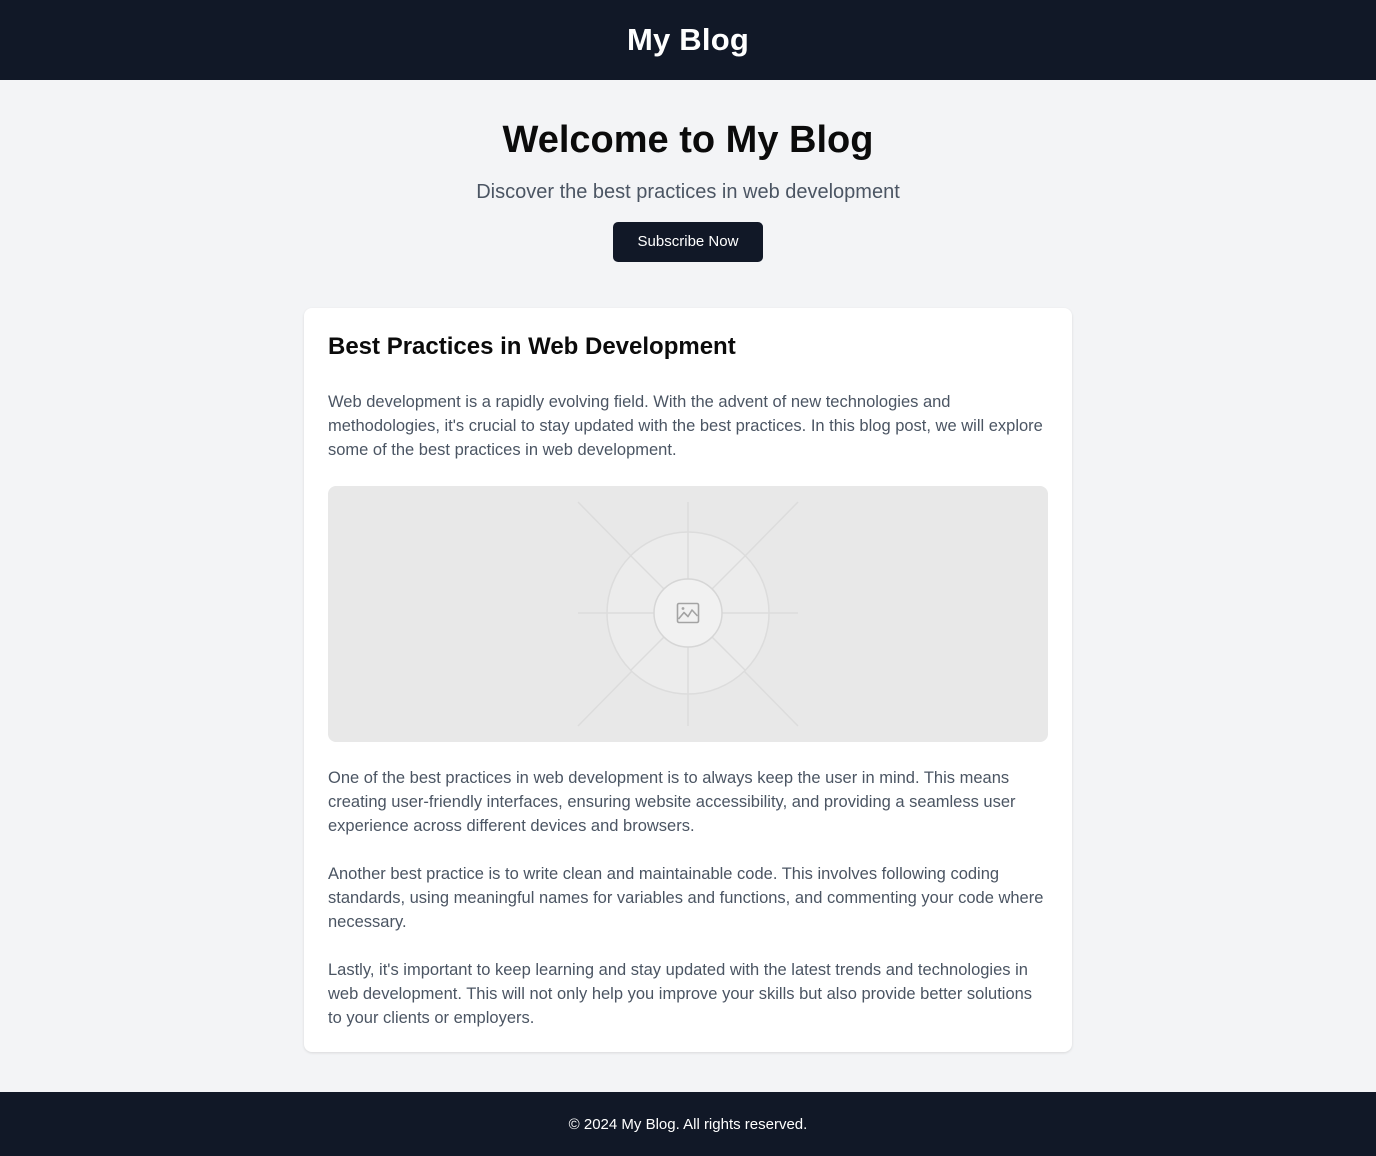  I want to click on image-icon, so click(688, 613).